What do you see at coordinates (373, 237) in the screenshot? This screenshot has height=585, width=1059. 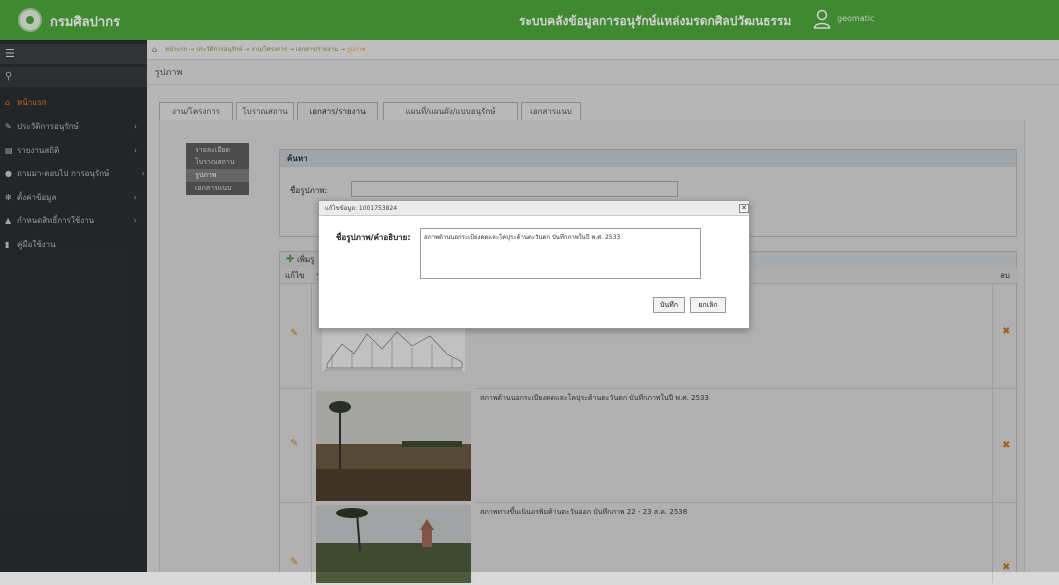 I see `description-label: ชื่อรูปภาพ/คำอธิบาย:` at bounding box center [373, 237].